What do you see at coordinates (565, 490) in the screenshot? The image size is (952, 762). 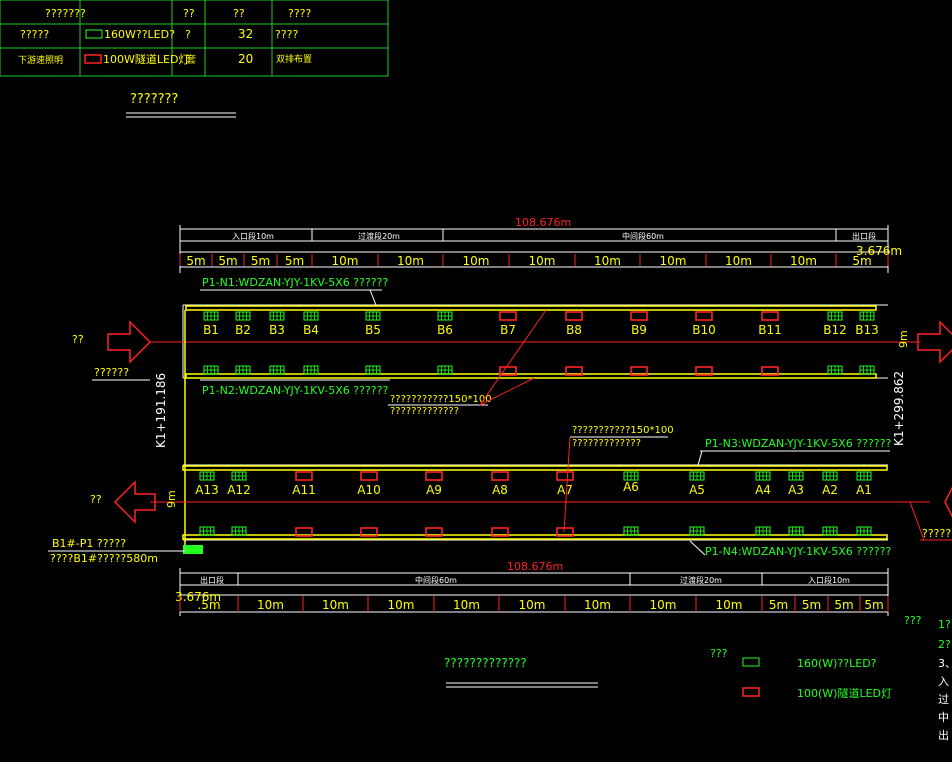 I see `lower-lamp-label: A7` at bounding box center [565, 490].